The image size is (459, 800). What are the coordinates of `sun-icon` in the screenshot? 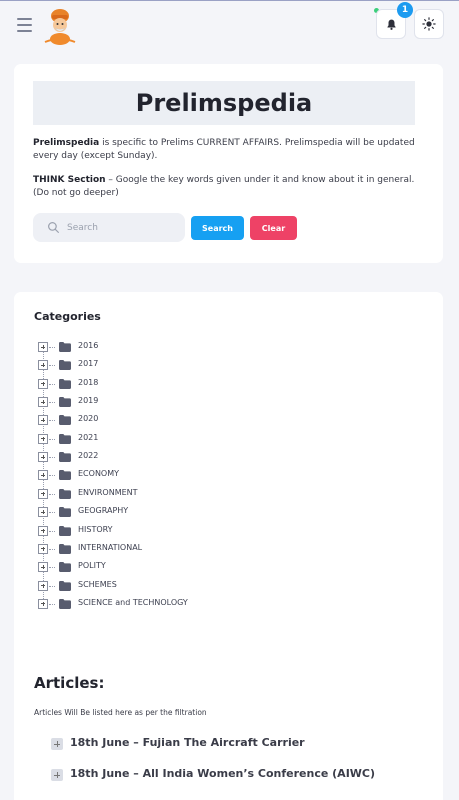 It's located at (429, 24).